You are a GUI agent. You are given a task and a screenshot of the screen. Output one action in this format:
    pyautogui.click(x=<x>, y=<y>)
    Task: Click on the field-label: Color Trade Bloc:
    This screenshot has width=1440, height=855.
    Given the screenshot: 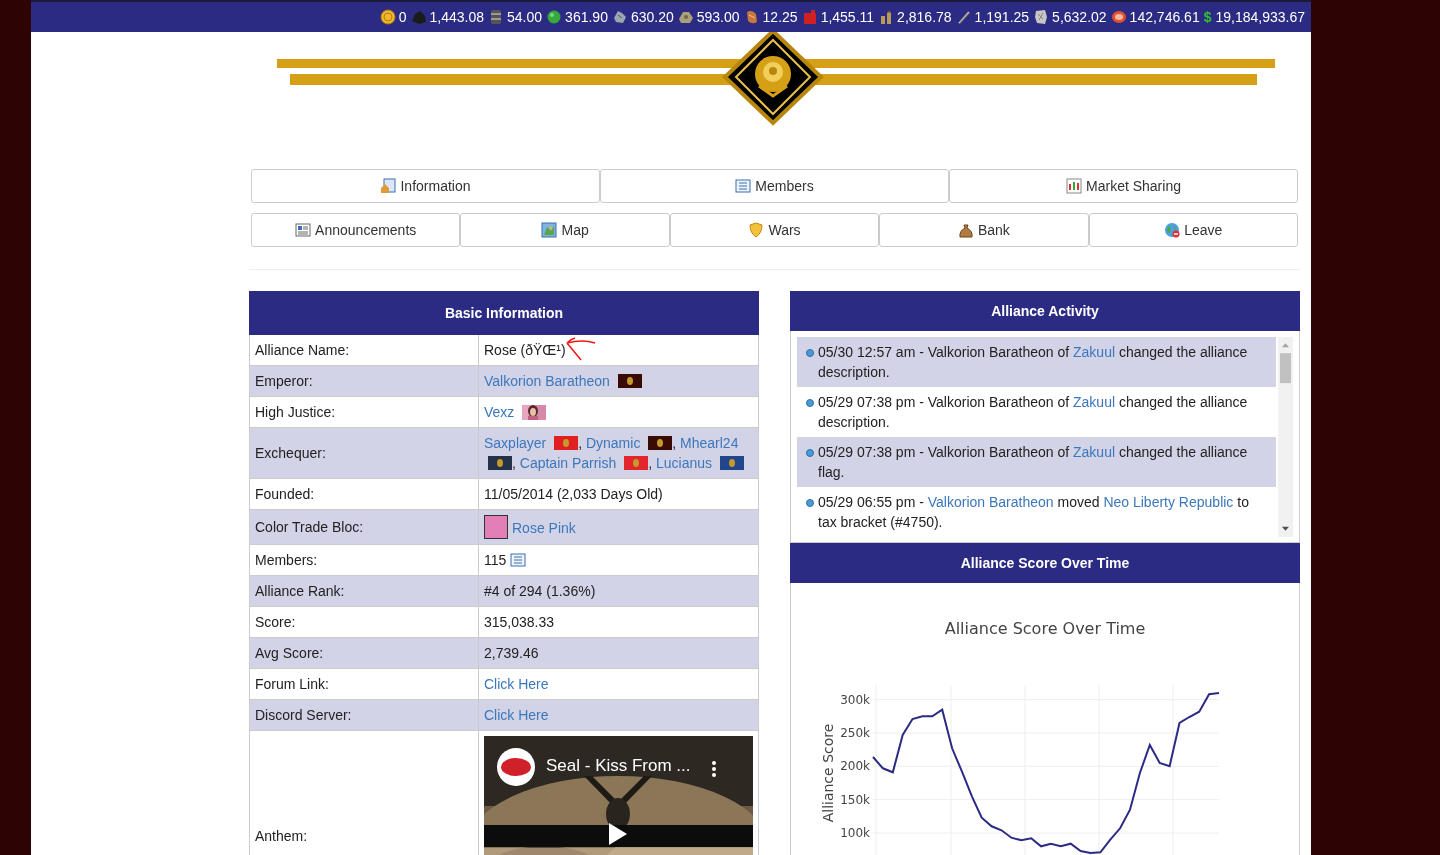 What is the action you would take?
    pyautogui.click(x=364, y=527)
    